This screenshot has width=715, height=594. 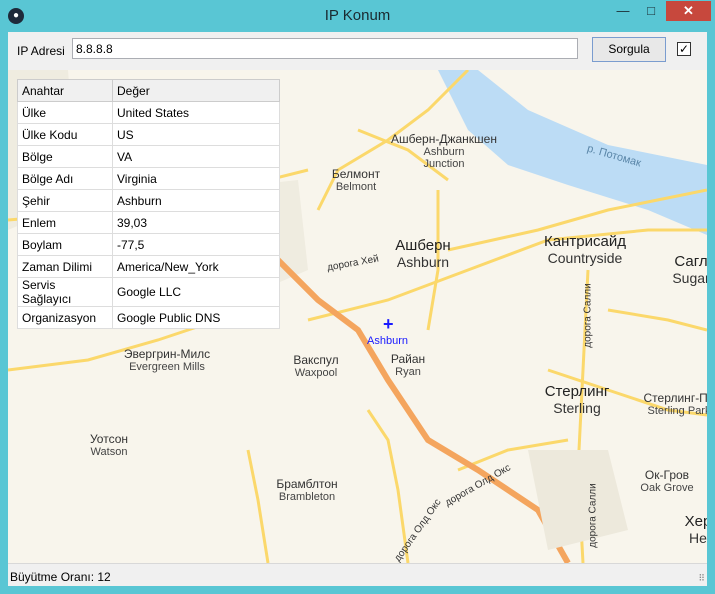 What do you see at coordinates (196, 317) in the screenshot?
I see `row-value: Google Public DNS` at bounding box center [196, 317].